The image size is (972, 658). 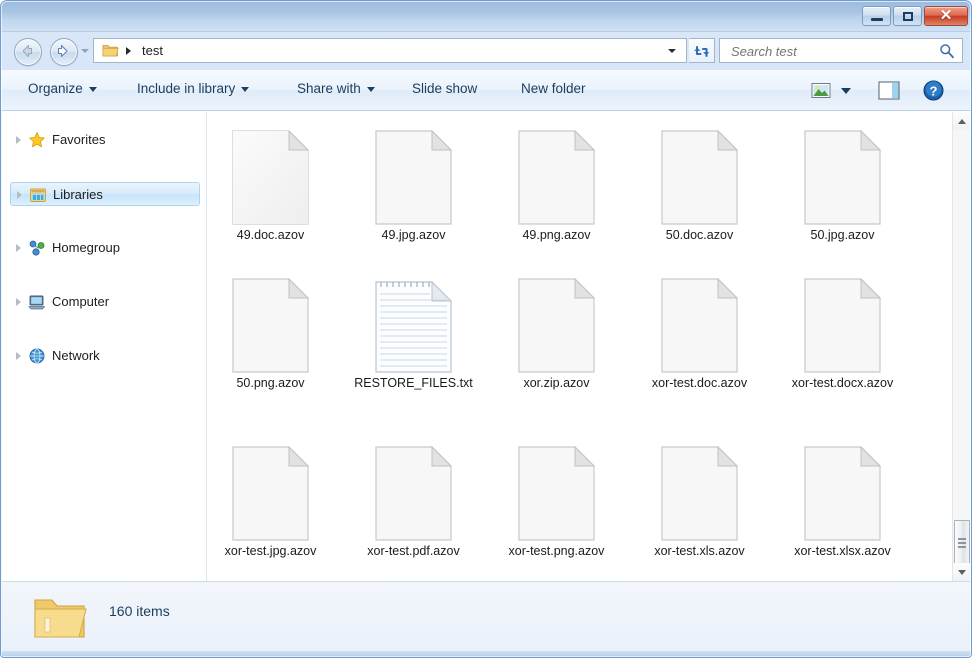 I want to click on file-item: 49.doc.azov, so click(x=270, y=184).